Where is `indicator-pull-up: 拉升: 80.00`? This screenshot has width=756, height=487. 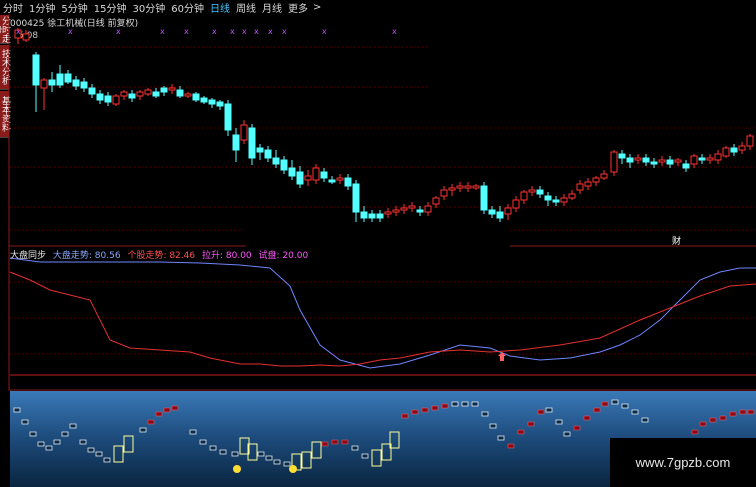 indicator-pull-up: 拉升: 80.00 is located at coordinates (226, 256).